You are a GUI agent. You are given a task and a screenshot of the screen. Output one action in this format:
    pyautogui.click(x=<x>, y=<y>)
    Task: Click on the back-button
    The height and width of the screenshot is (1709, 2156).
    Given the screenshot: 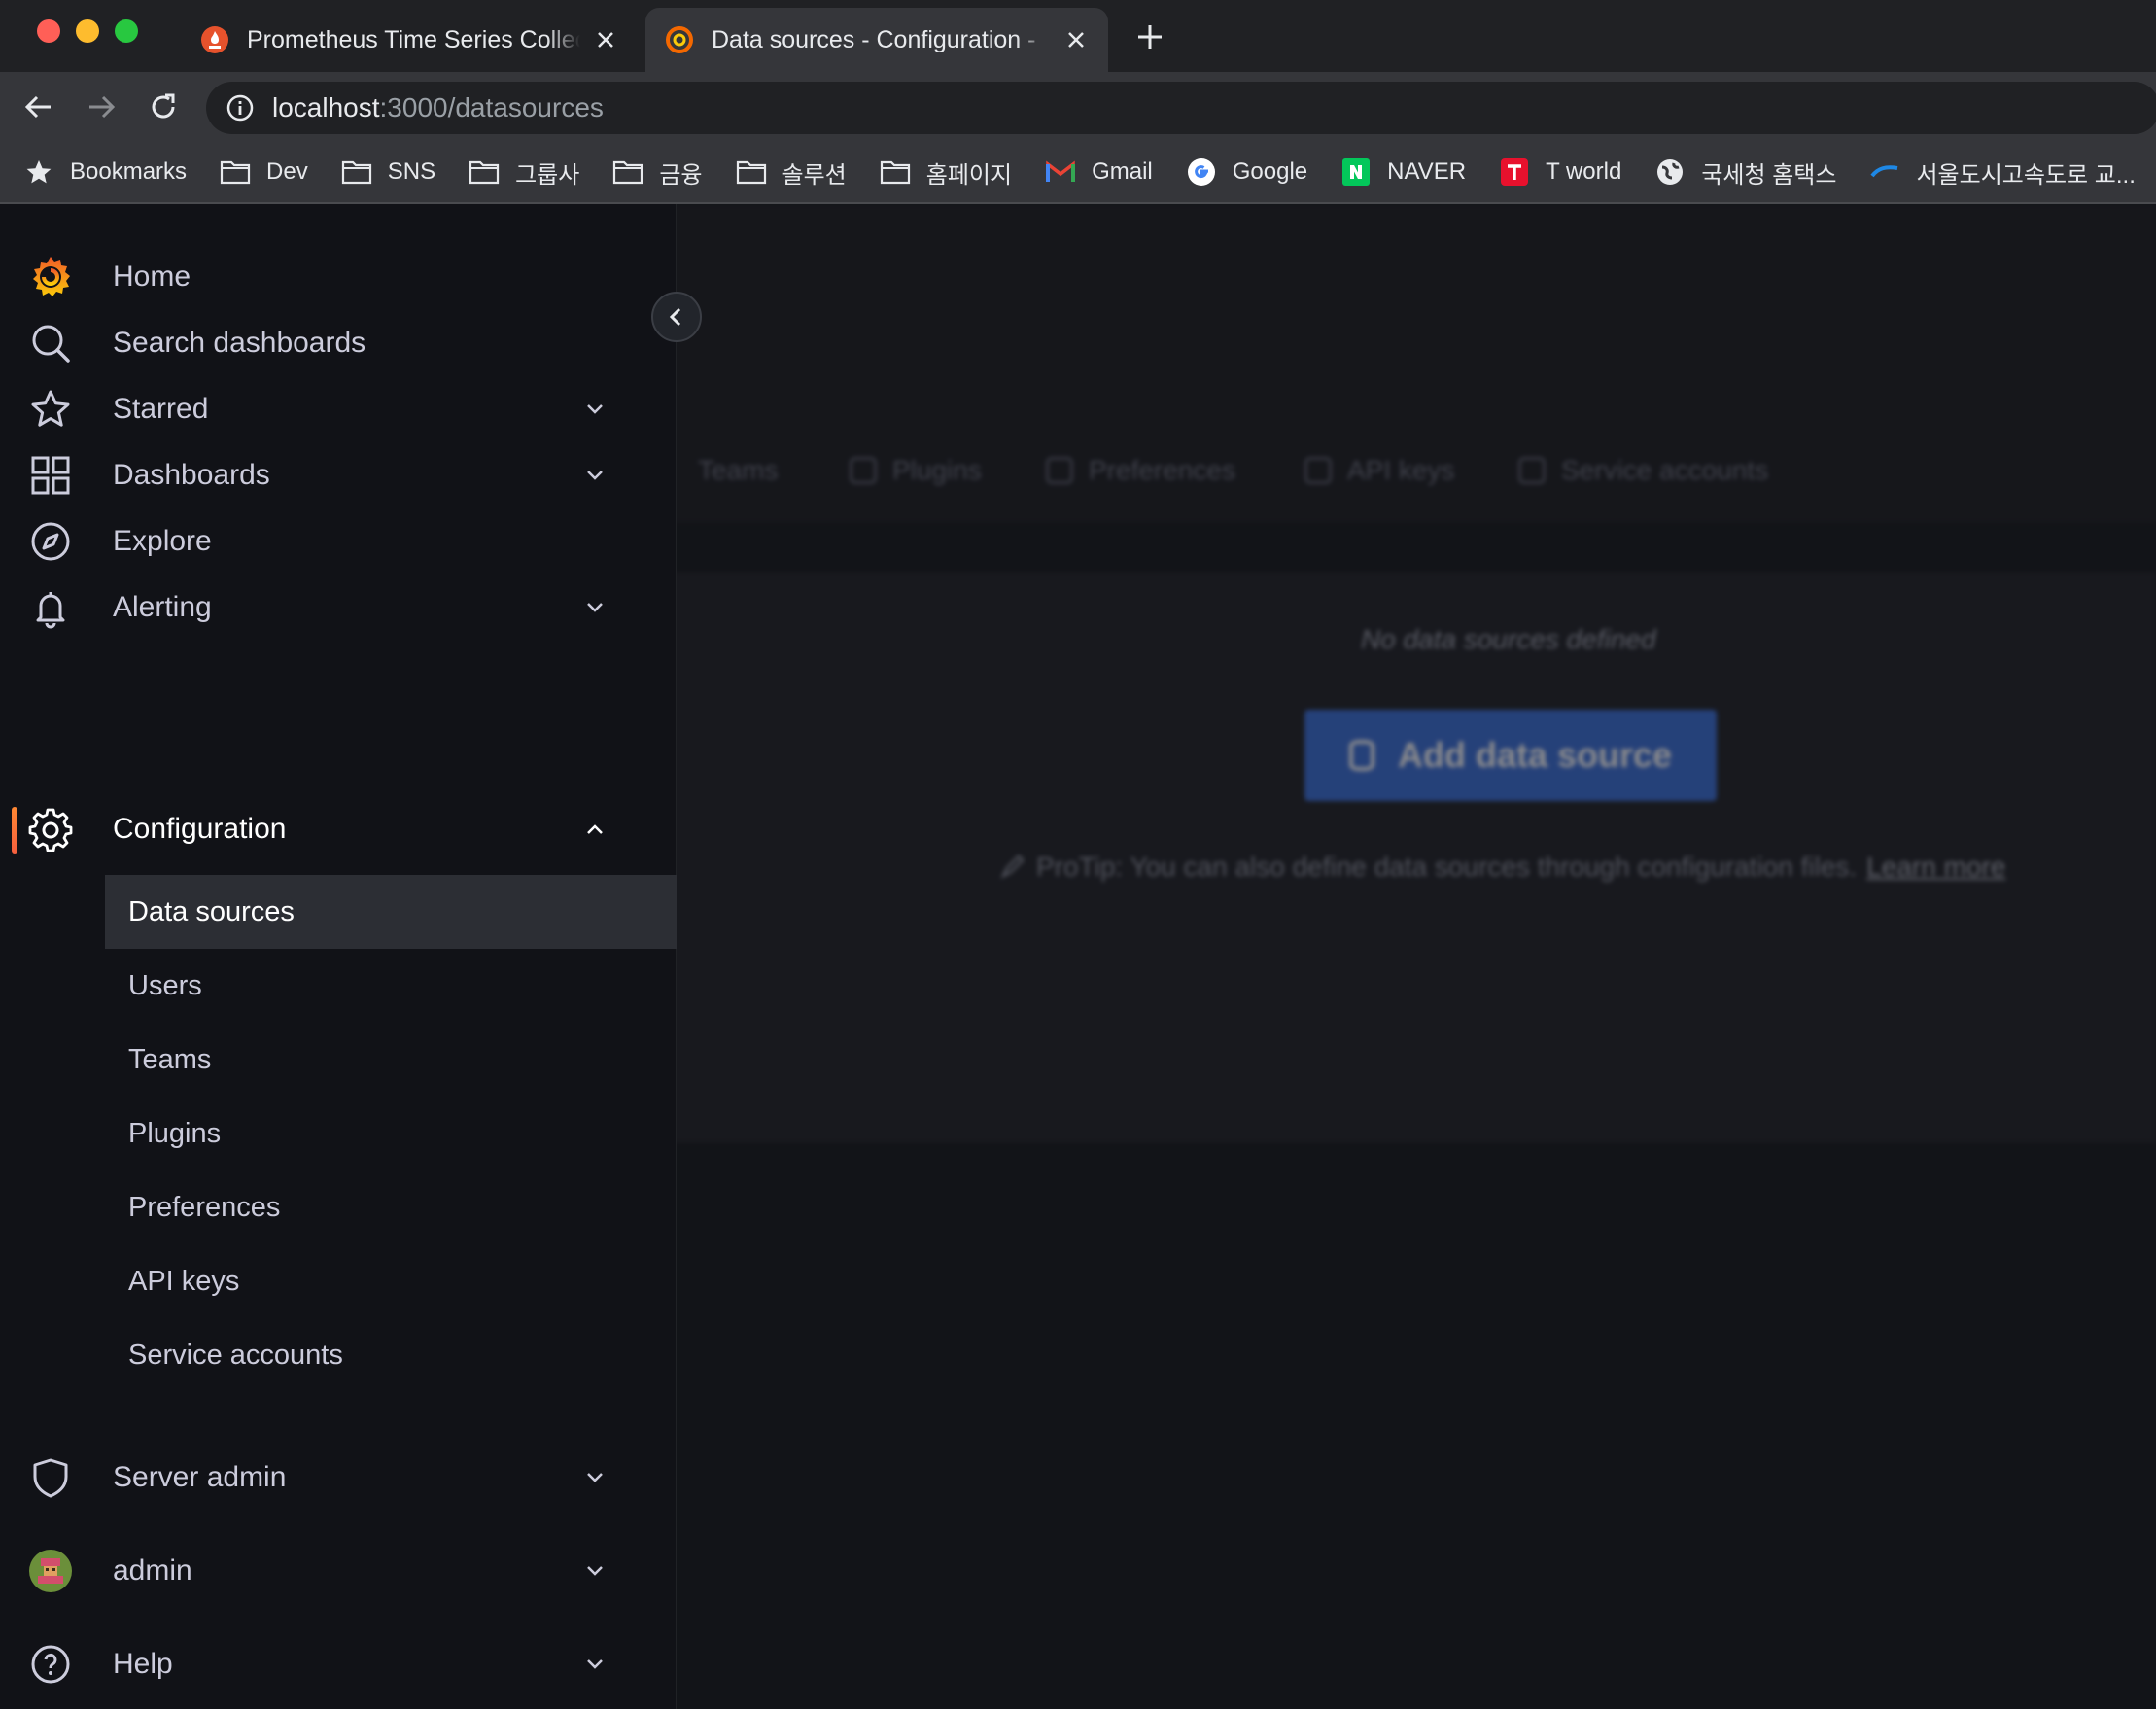 What is the action you would take?
    pyautogui.click(x=38, y=106)
    